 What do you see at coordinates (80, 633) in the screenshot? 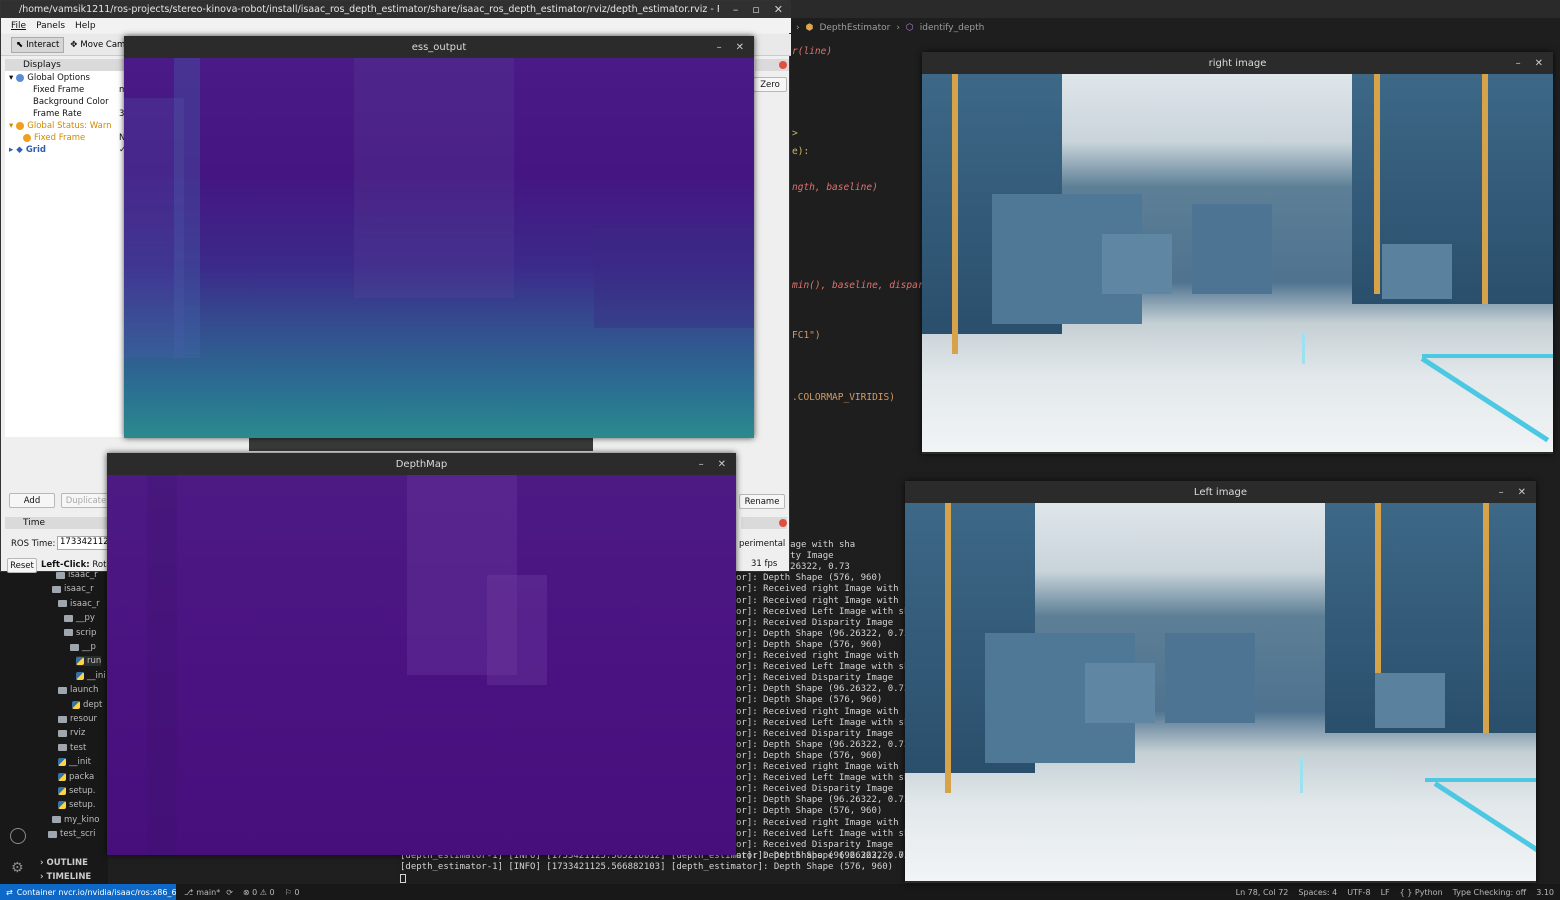
I see `tree-item: scrip` at bounding box center [80, 633].